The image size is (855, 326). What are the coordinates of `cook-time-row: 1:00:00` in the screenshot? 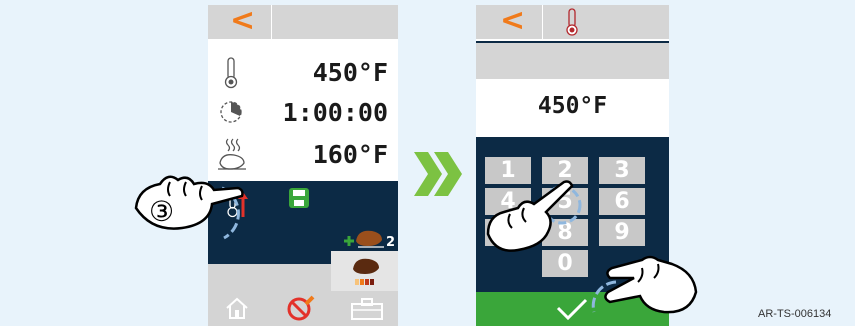 It's located at (303, 113).